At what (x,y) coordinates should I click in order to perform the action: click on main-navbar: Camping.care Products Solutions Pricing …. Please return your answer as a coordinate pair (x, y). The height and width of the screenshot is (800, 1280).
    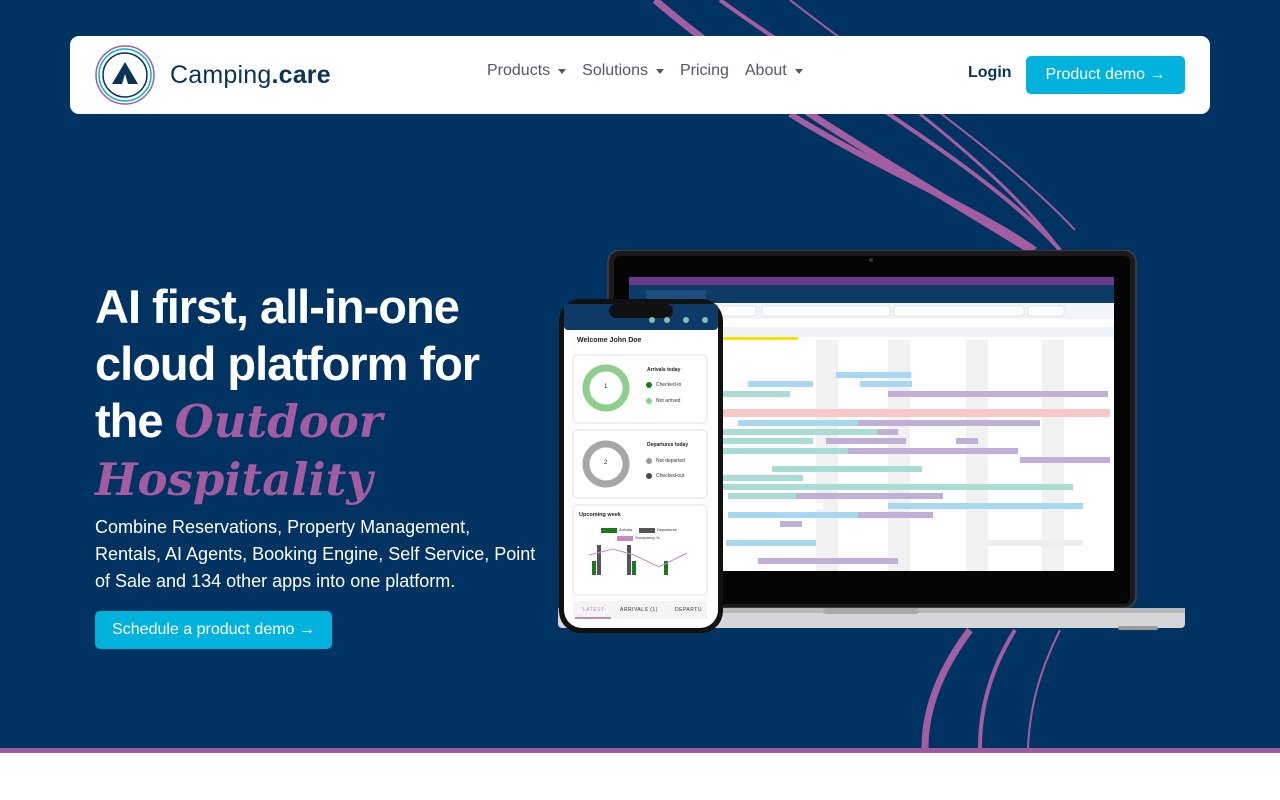
    Looking at the image, I should click on (640, 75).